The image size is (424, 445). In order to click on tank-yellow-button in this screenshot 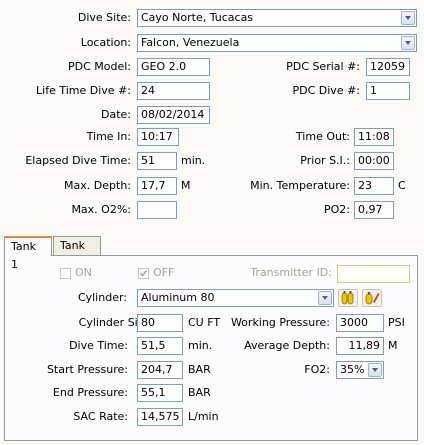, I will do `click(348, 298)`.